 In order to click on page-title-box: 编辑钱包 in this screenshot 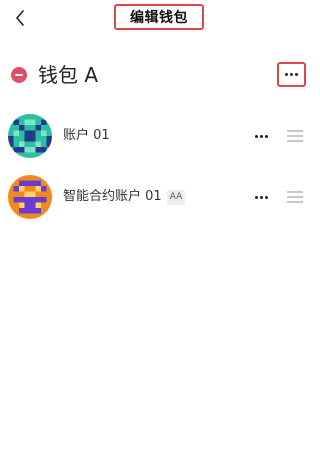, I will do `click(159, 17)`.